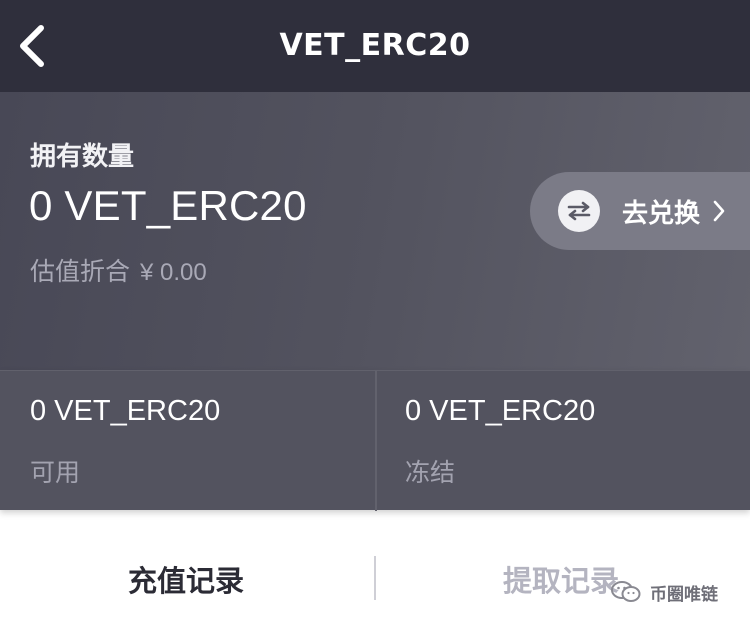  Describe the element at coordinates (186, 581) in the screenshot. I see `tab-deposit-records: 充值记录` at that location.